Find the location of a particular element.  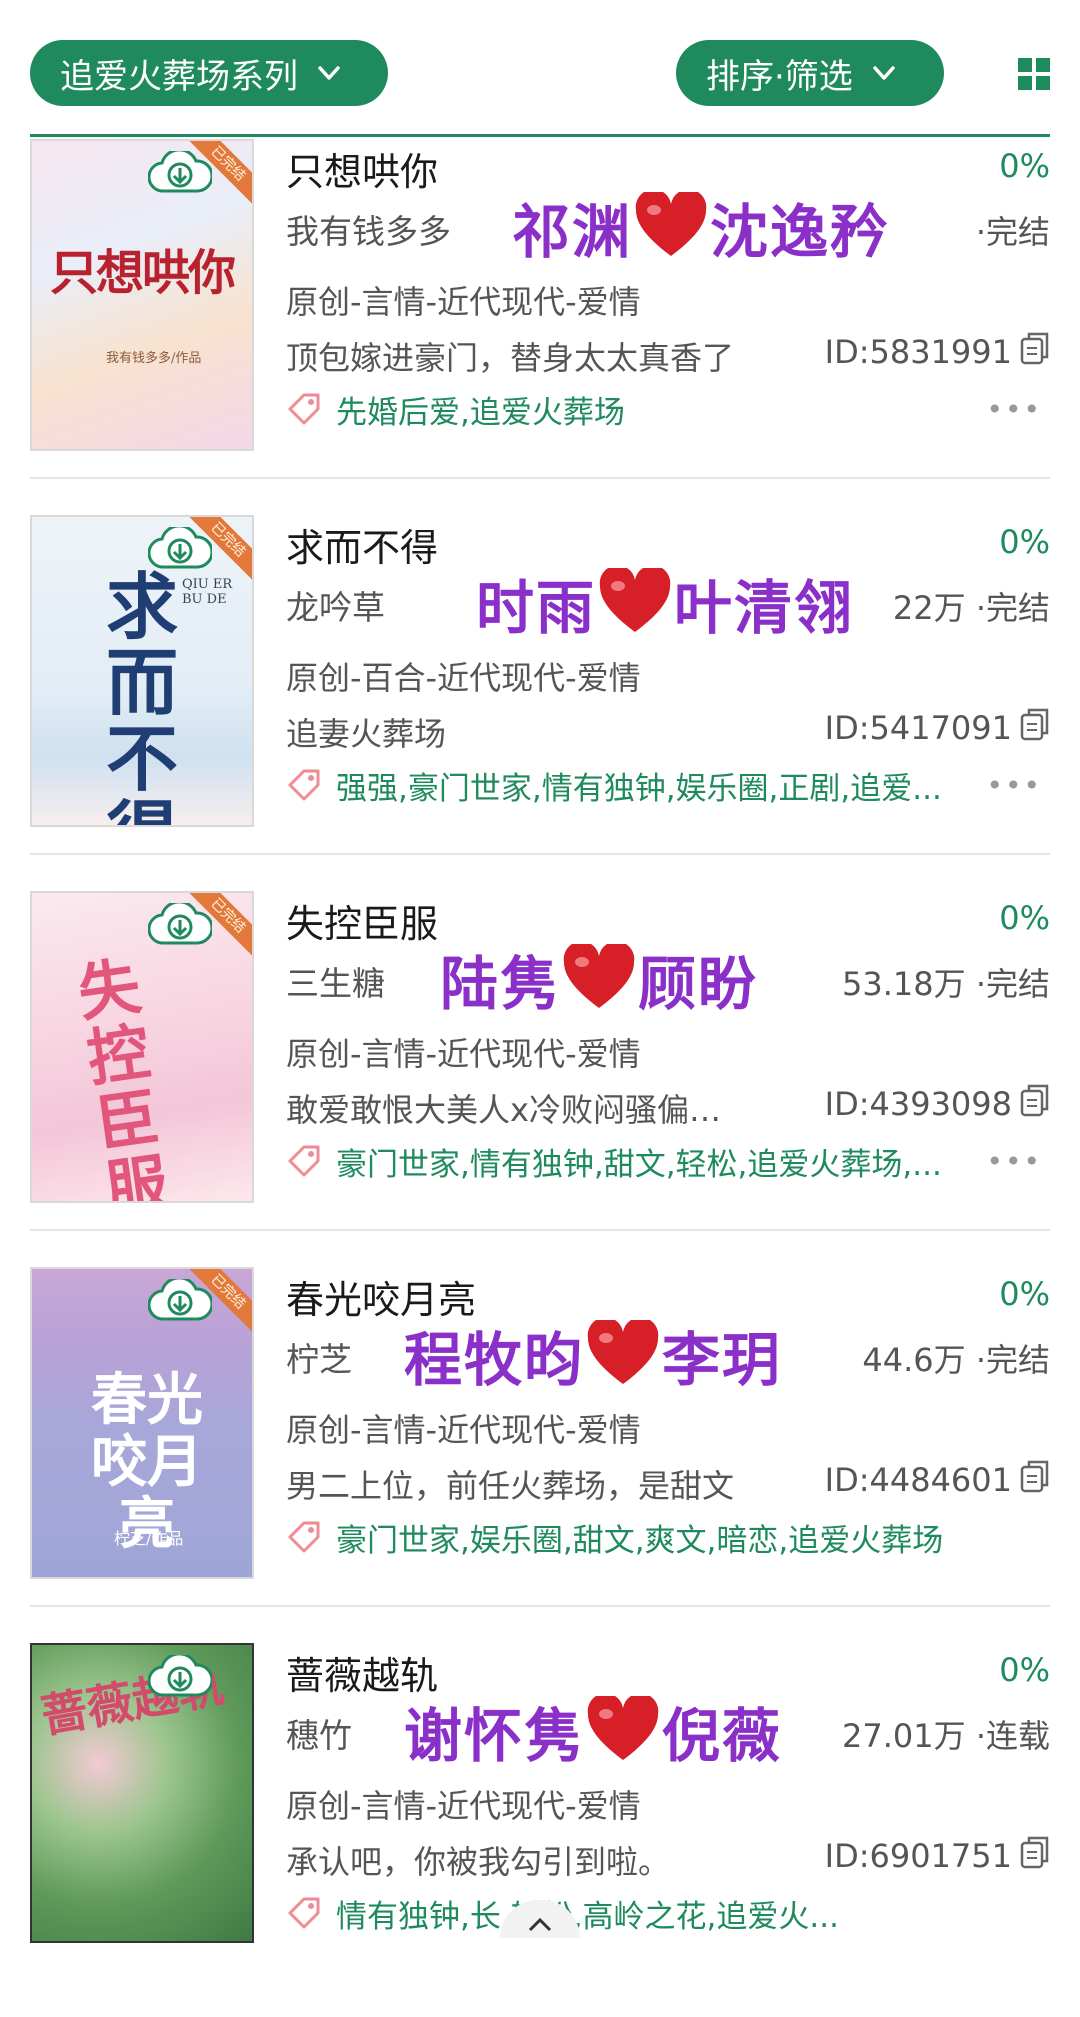

cover-title: 只想哄你 is located at coordinates (143, 273).